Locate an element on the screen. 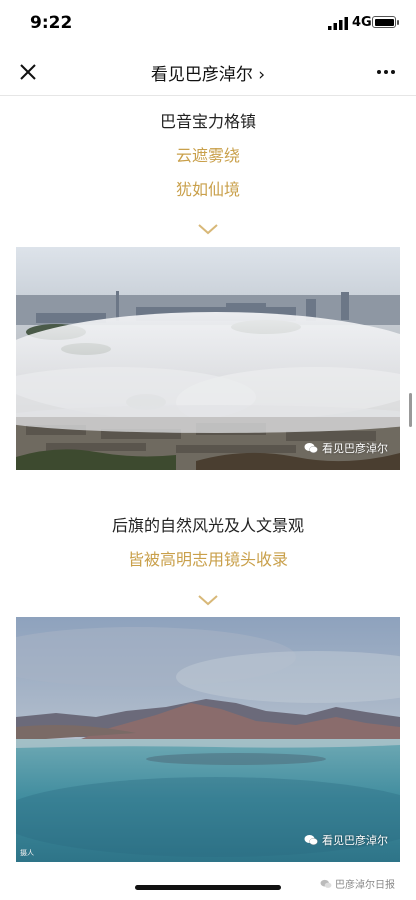 The height and width of the screenshot is (900, 416). caption-line-1: 巴音宝力格镇 is located at coordinates (207, 121).